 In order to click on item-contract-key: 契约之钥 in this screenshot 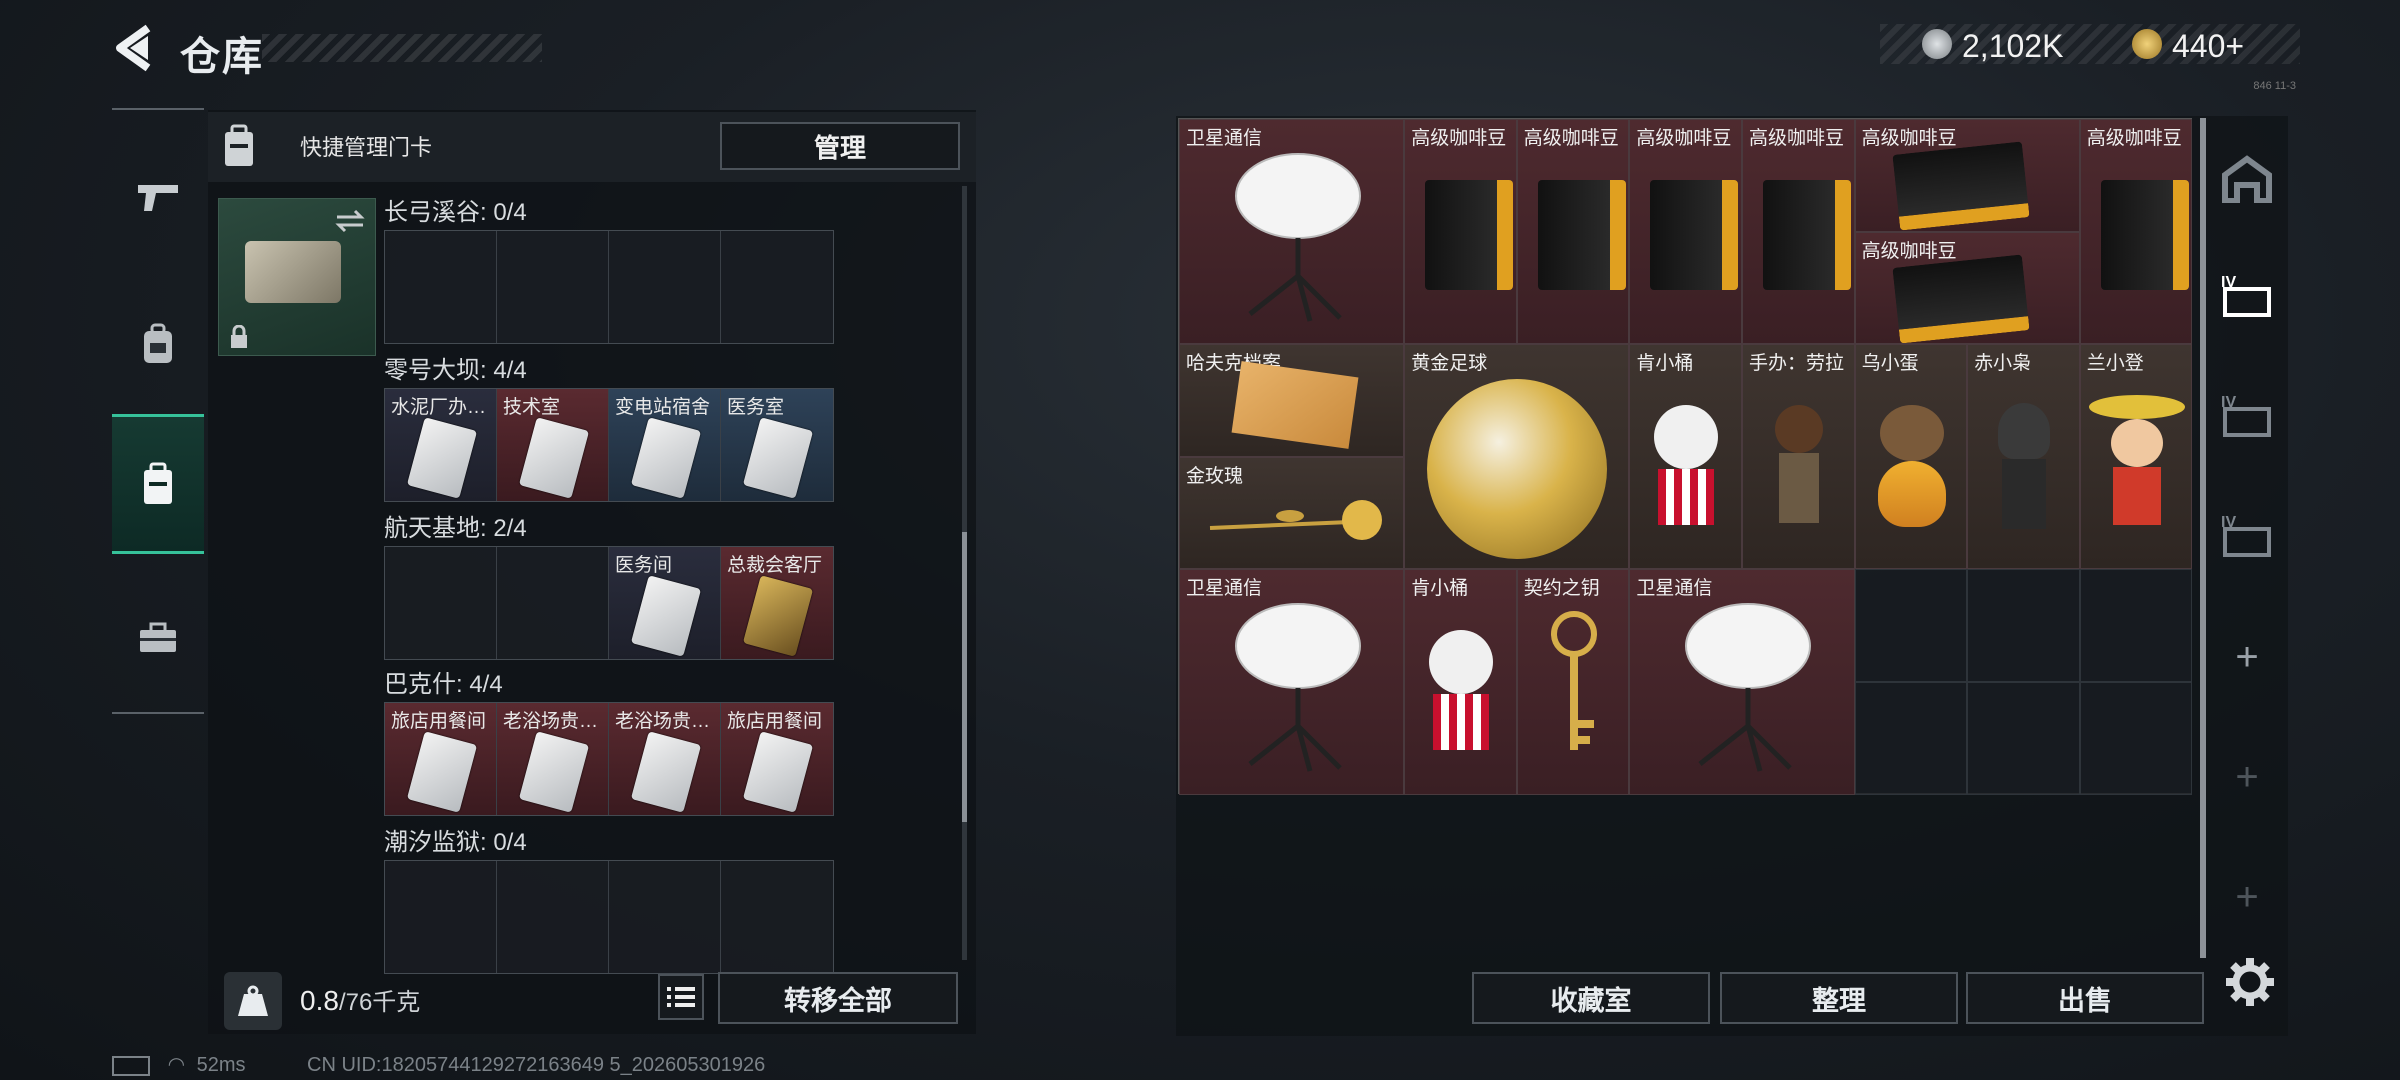, I will do `click(1573, 682)`.